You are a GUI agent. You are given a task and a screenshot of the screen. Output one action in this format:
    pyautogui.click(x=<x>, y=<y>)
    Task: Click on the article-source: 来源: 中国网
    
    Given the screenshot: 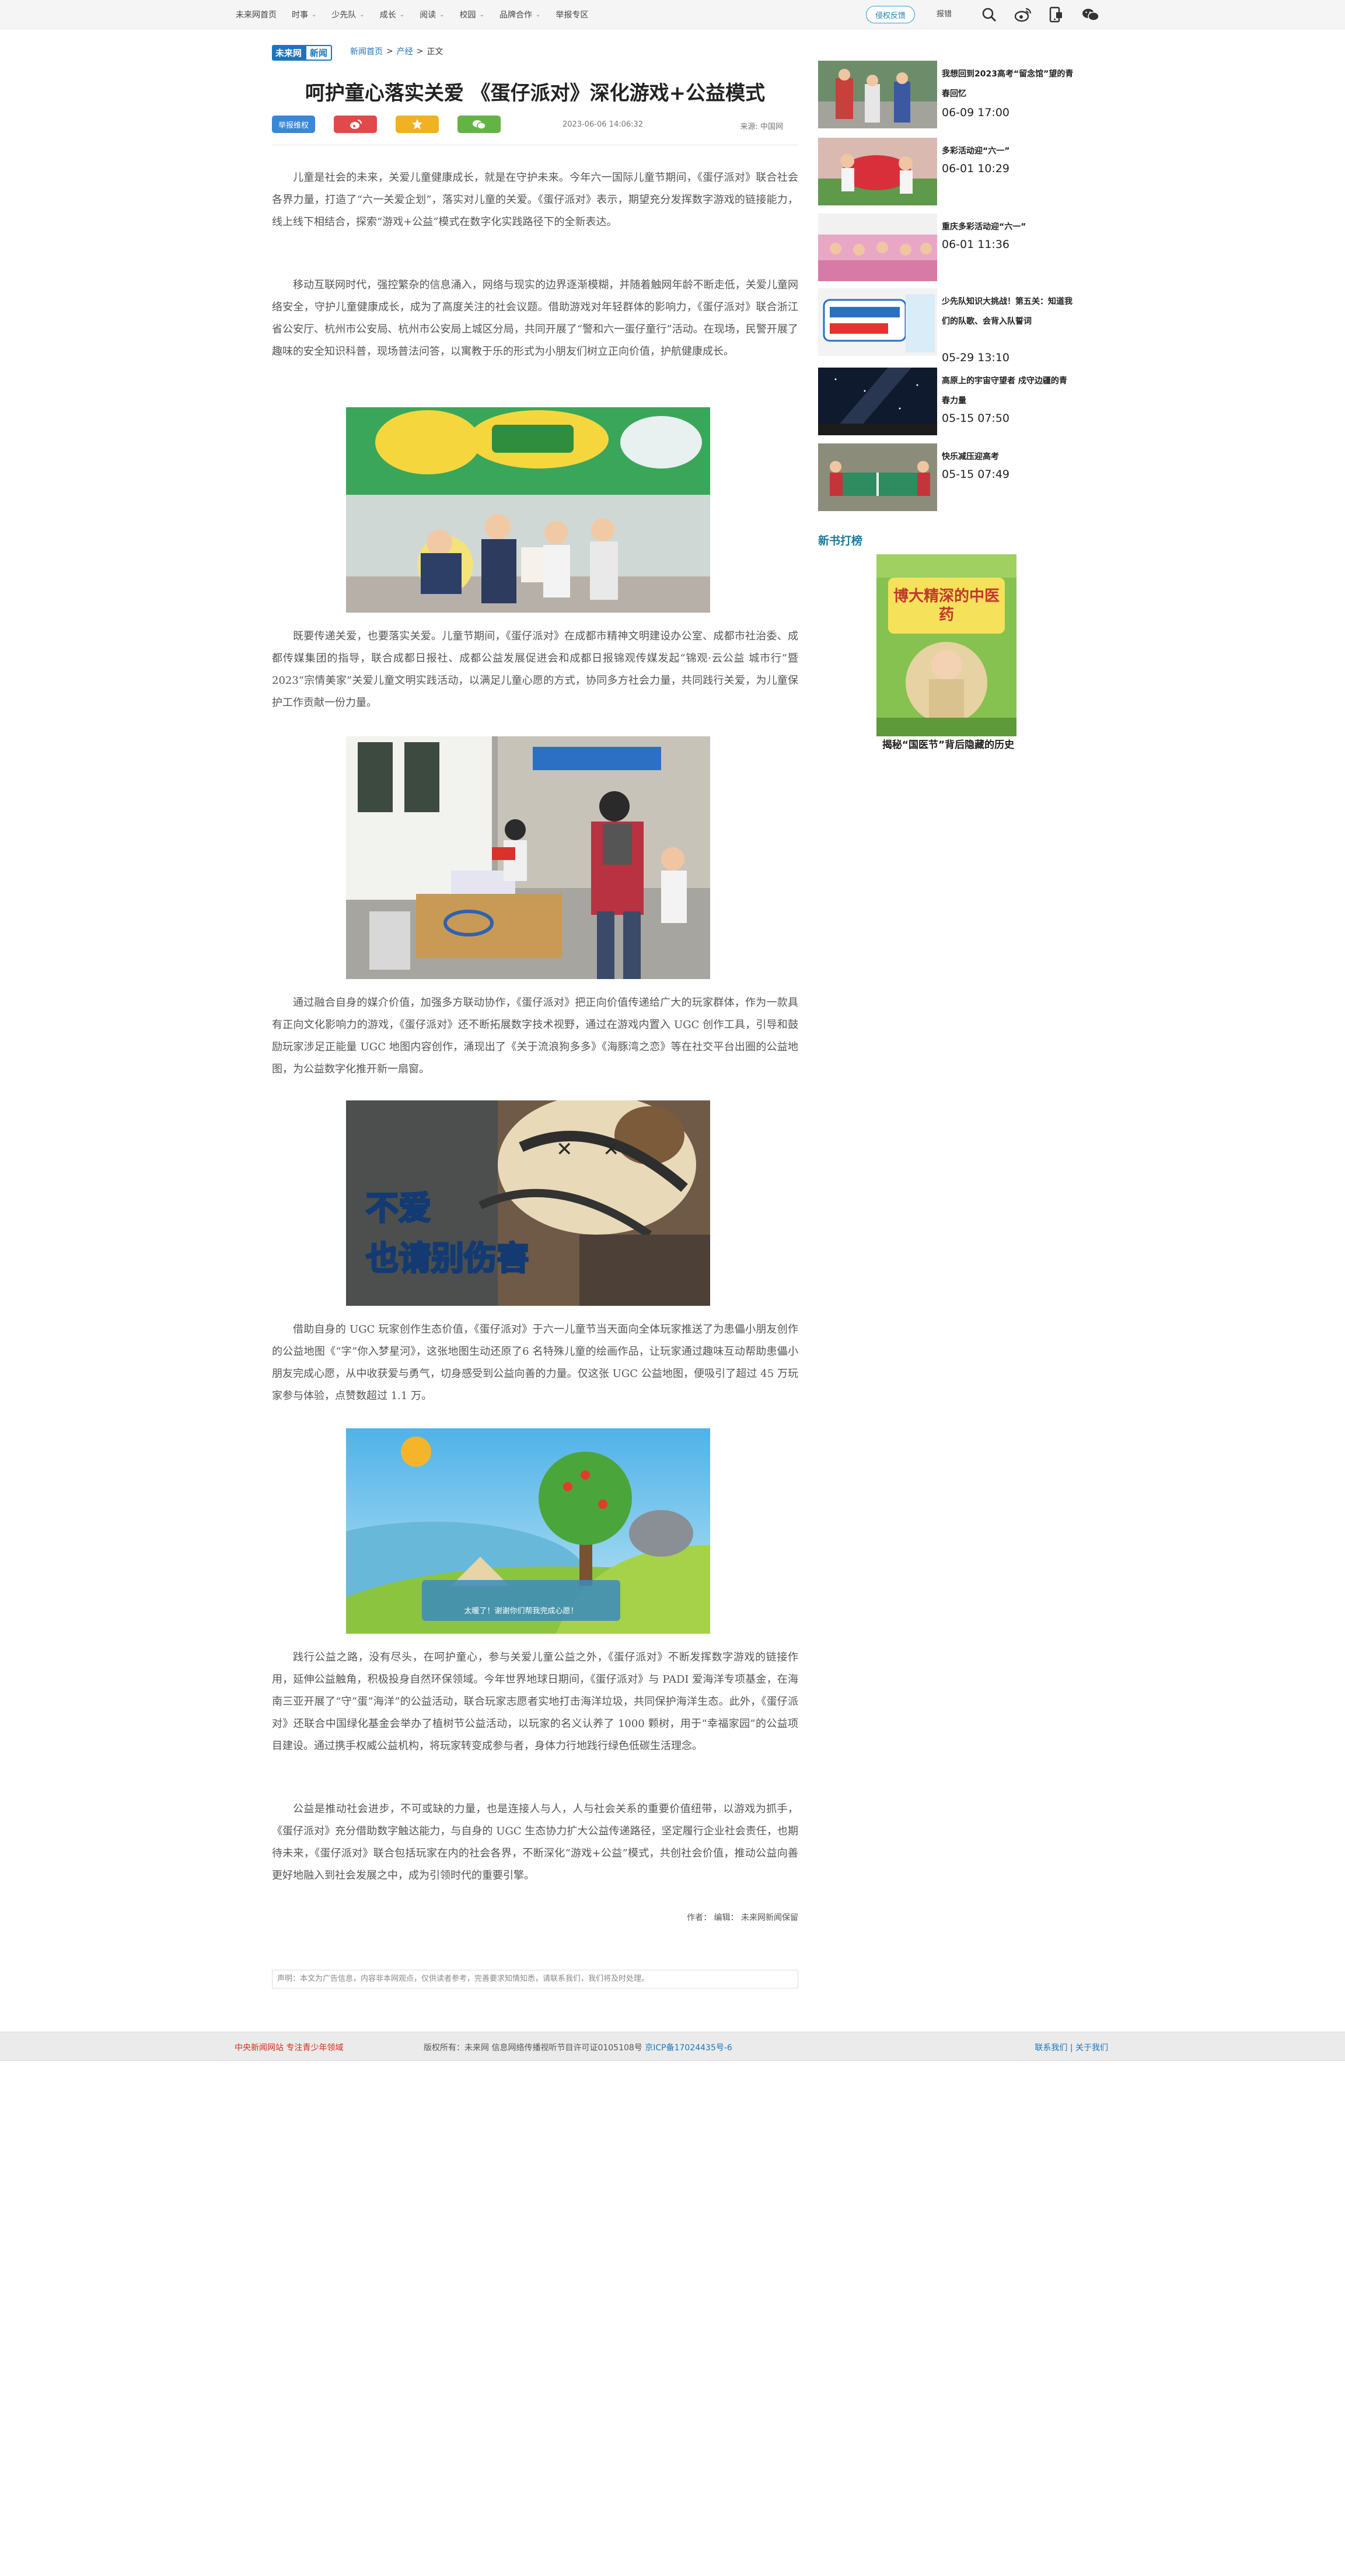 What is the action you would take?
    pyautogui.click(x=761, y=127)
    